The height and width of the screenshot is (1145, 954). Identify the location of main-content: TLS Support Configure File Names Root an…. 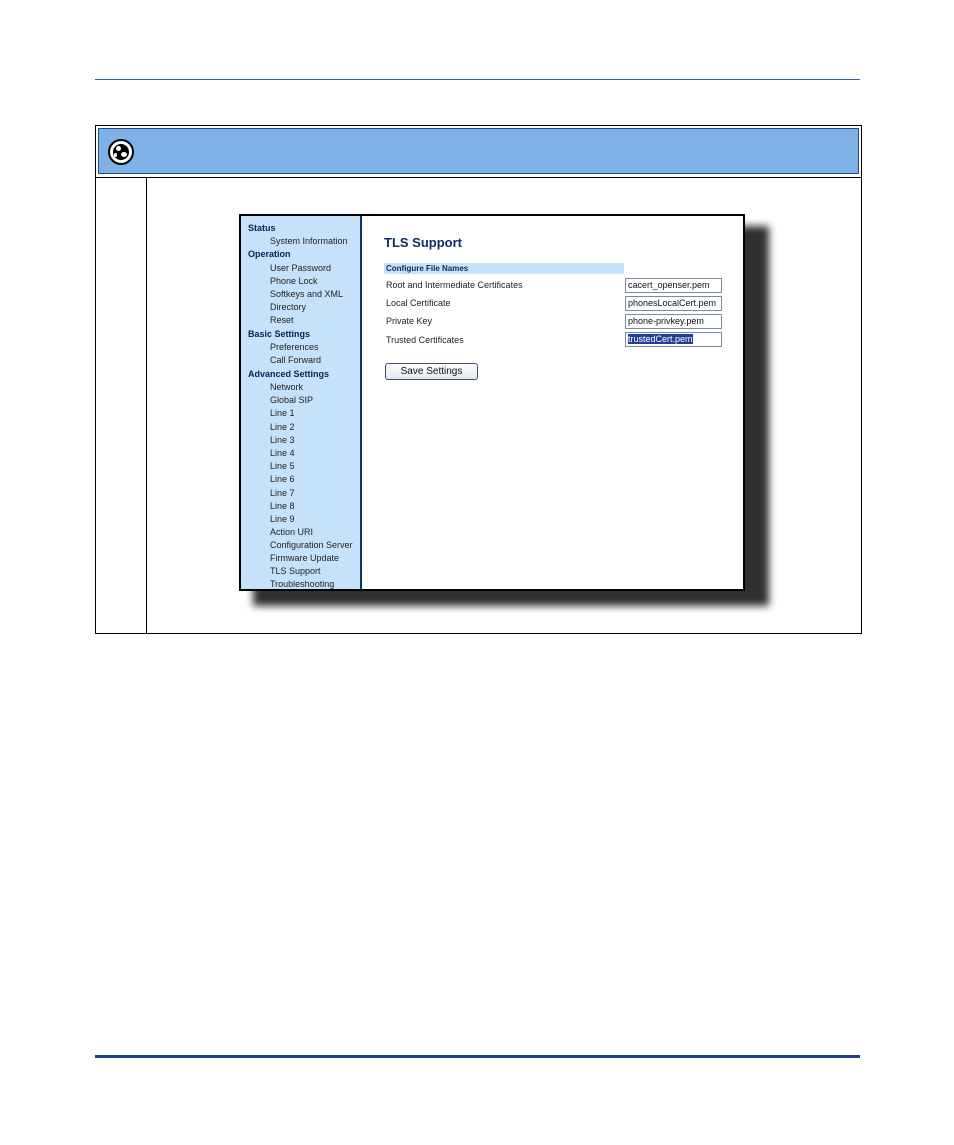
(552, 402).